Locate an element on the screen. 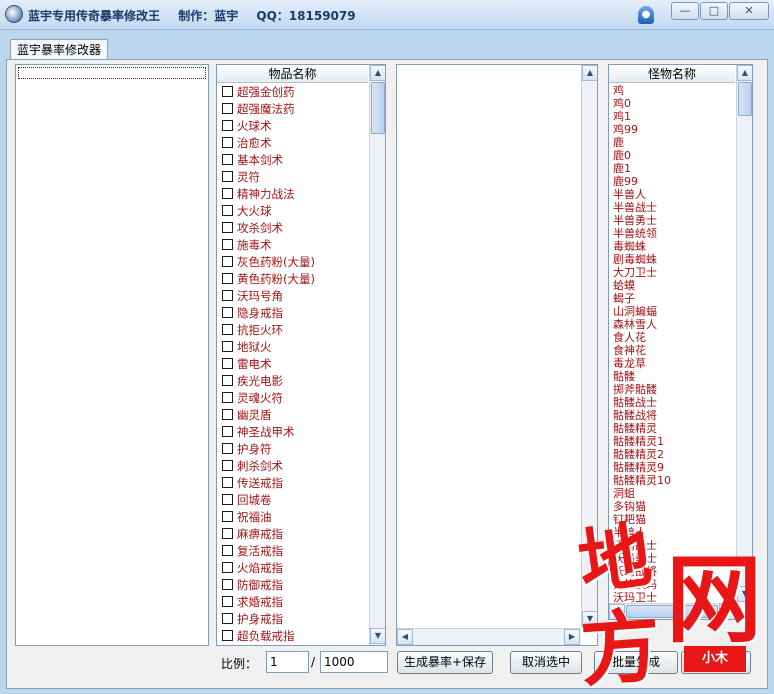 Image resolution: width=774 pixels, height=694 pixels. item-row: 火焰戒指 is located at coordinates (294, 568).